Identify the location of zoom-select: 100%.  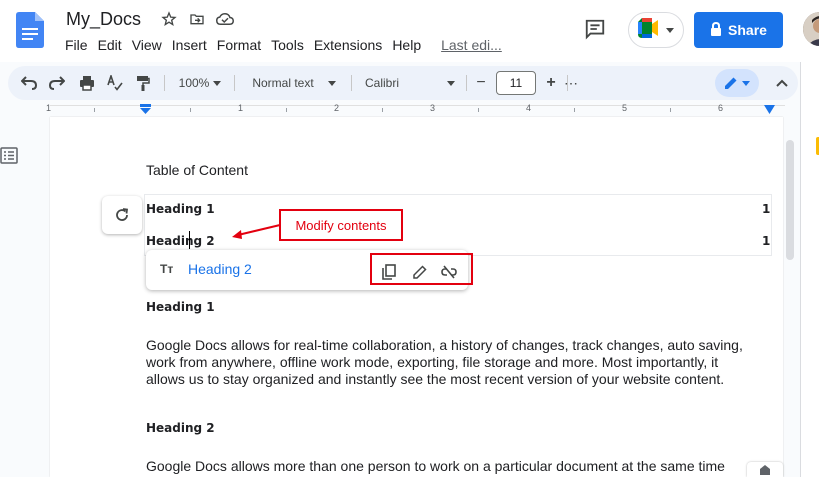
(200, 83).